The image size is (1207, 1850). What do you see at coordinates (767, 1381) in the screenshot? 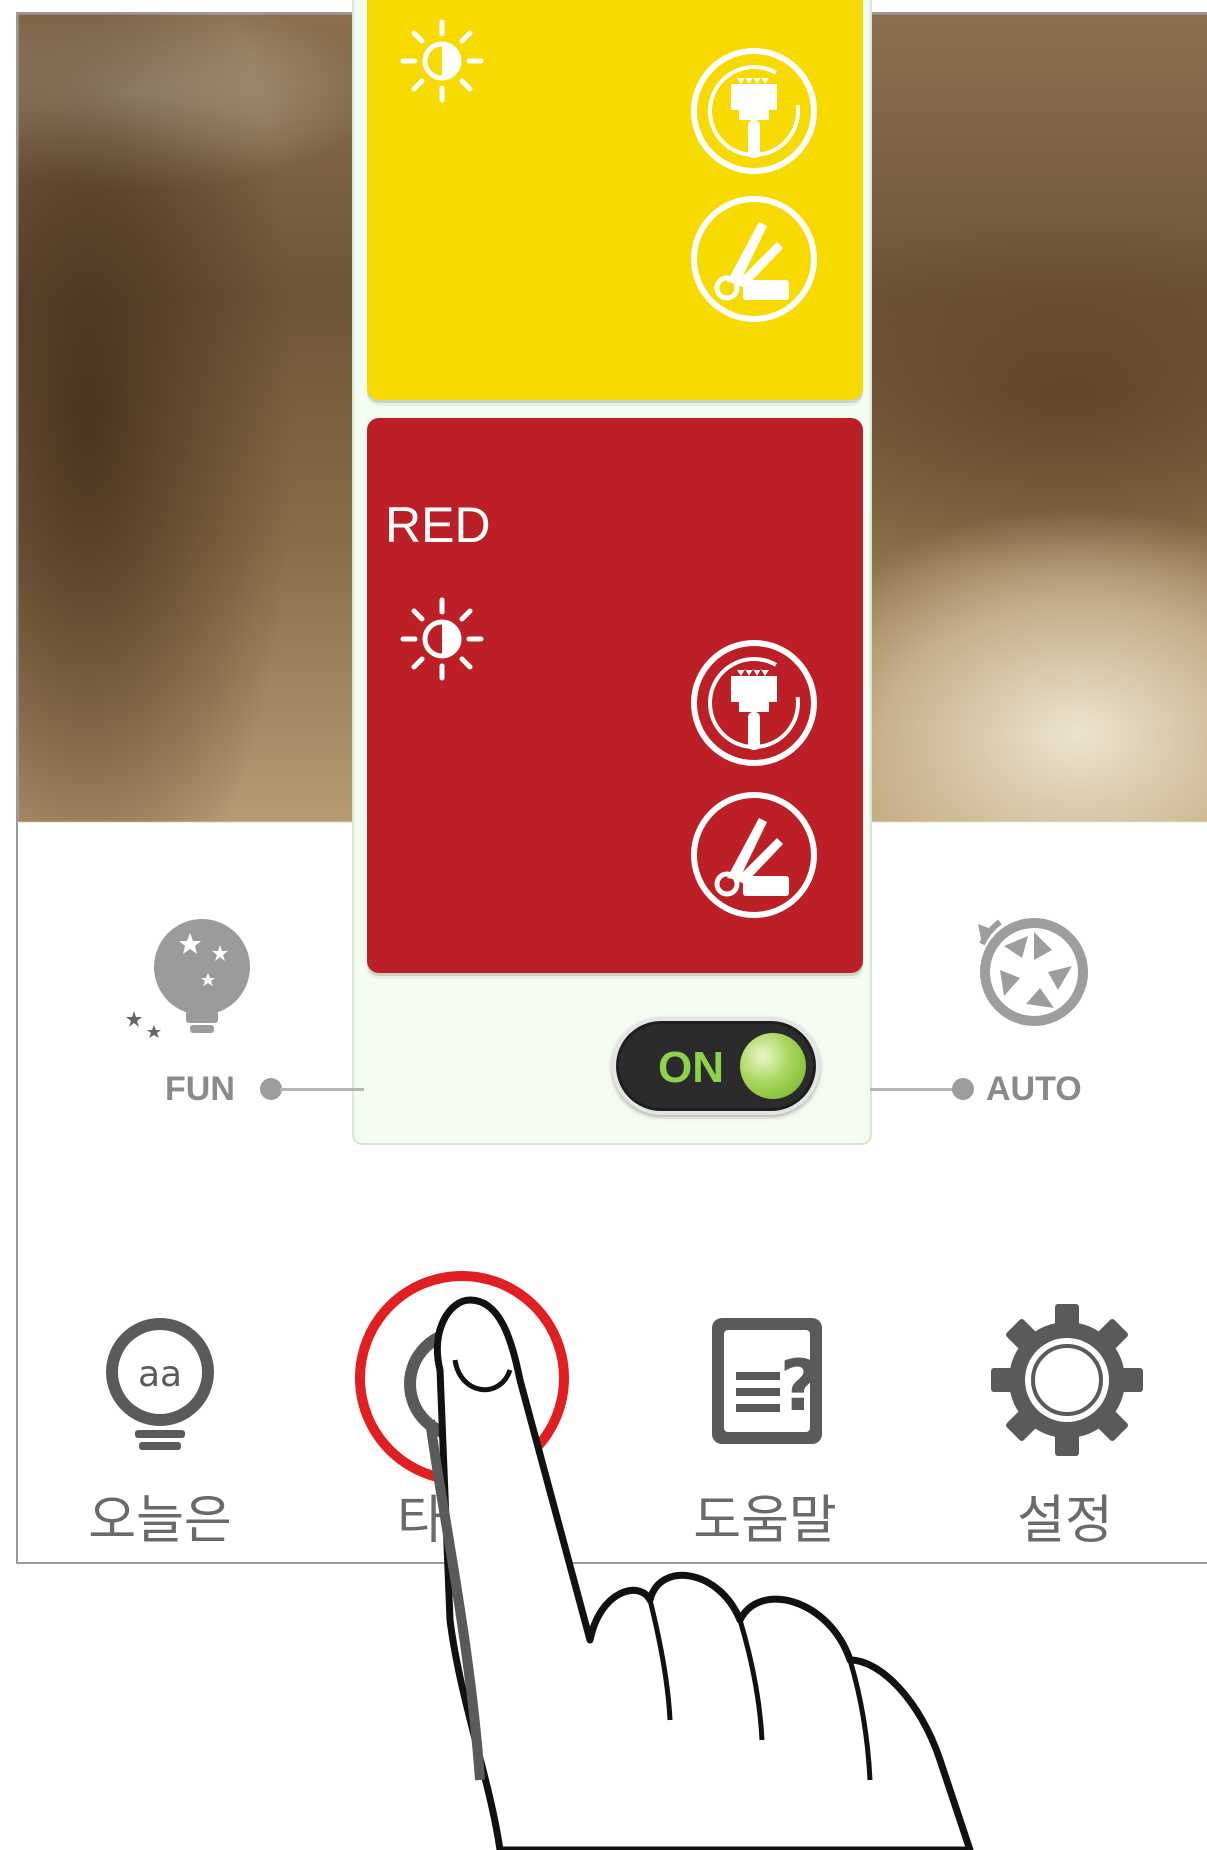
I see `help-document-icon: ?` at bounding box center [767, 1381].